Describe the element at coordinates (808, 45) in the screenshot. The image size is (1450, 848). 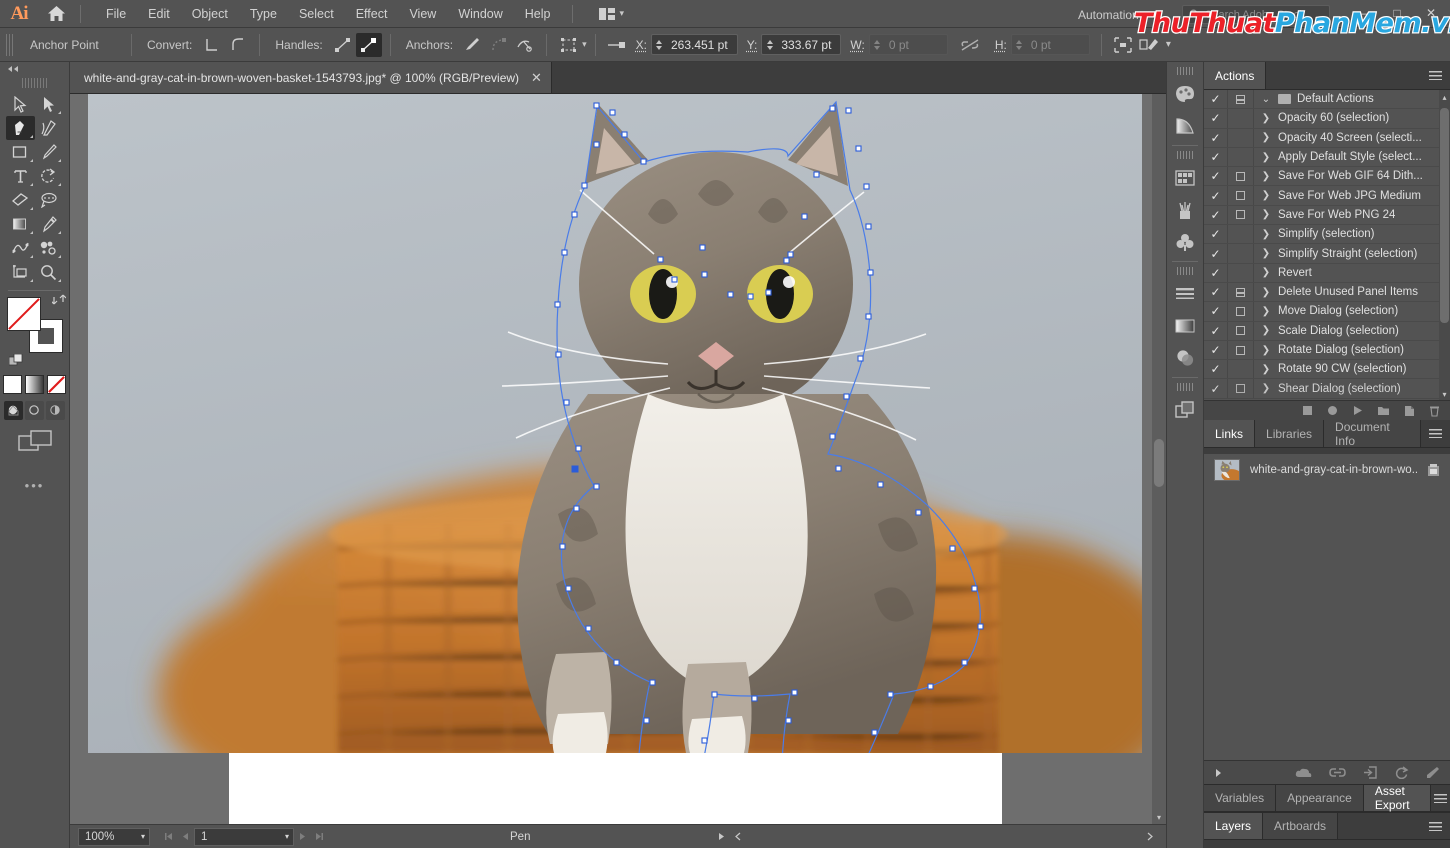
I see `y-value: 333.67 pt` at that location.